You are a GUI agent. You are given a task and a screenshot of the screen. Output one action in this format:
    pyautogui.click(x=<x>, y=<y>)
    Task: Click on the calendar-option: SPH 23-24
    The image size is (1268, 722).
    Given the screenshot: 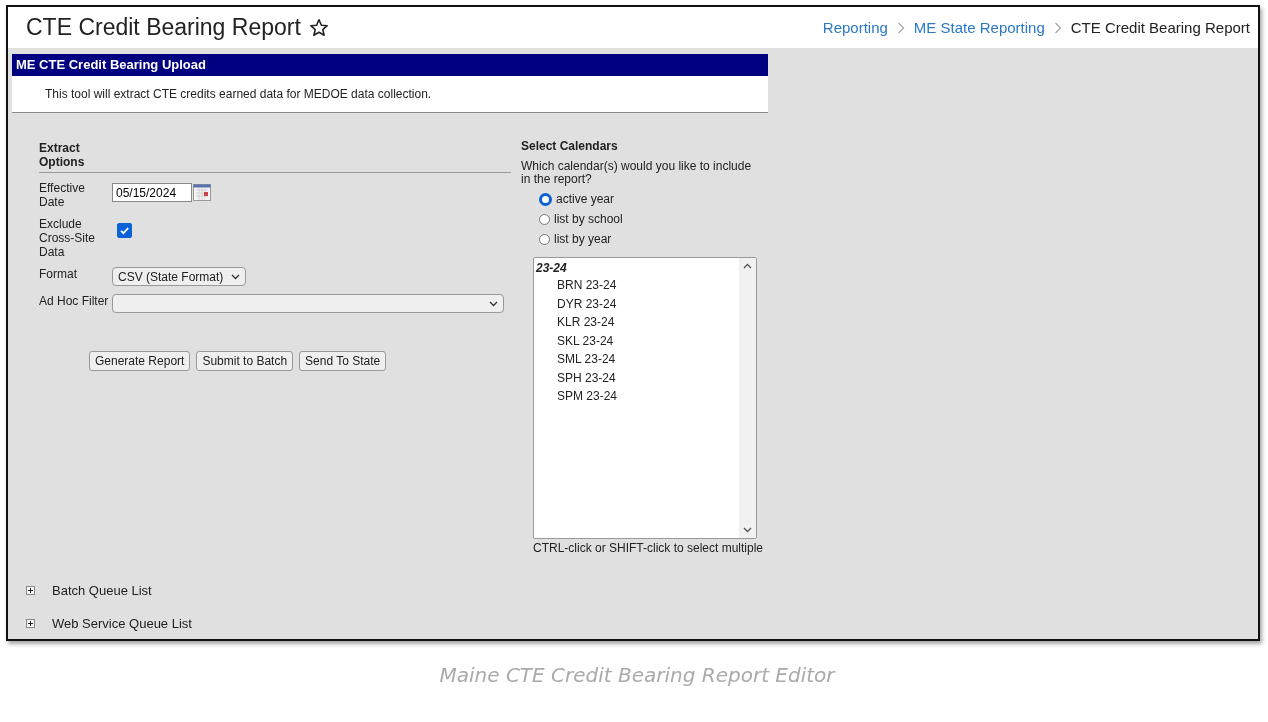 What is the action you would take?
    pyautogui.click(x=636, y=377)
    